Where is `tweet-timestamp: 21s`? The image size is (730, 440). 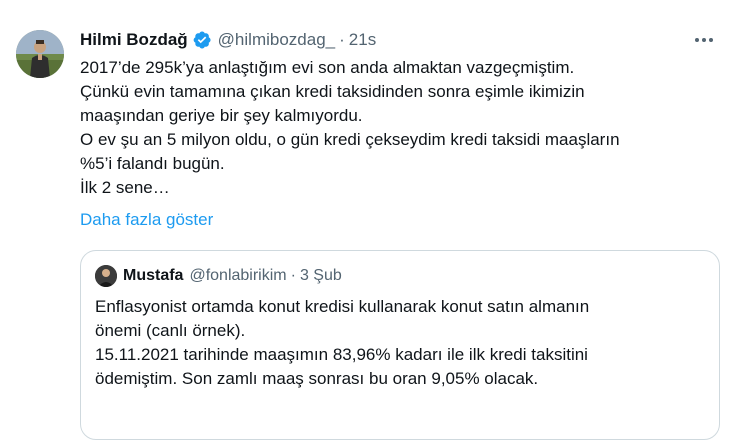
tweet-timestamp: 21s is located at coordinates (362, 40).